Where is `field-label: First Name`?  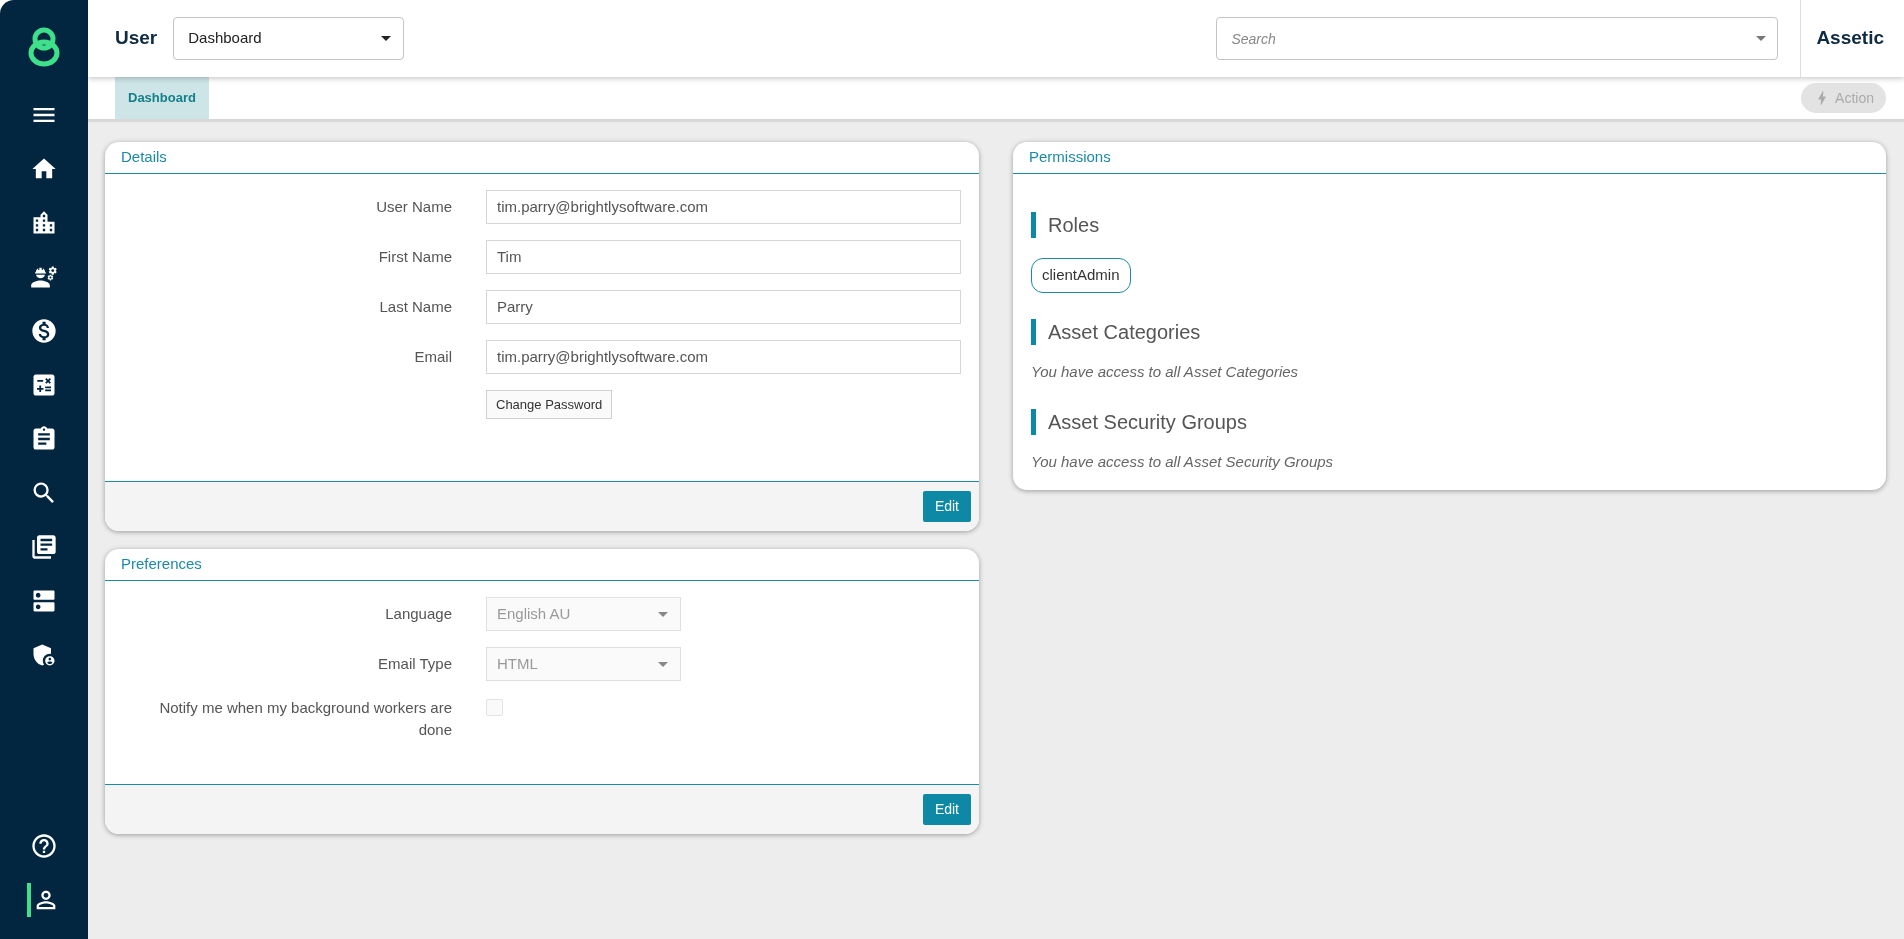
field-label: First Name is located at coordinates (415, 256).